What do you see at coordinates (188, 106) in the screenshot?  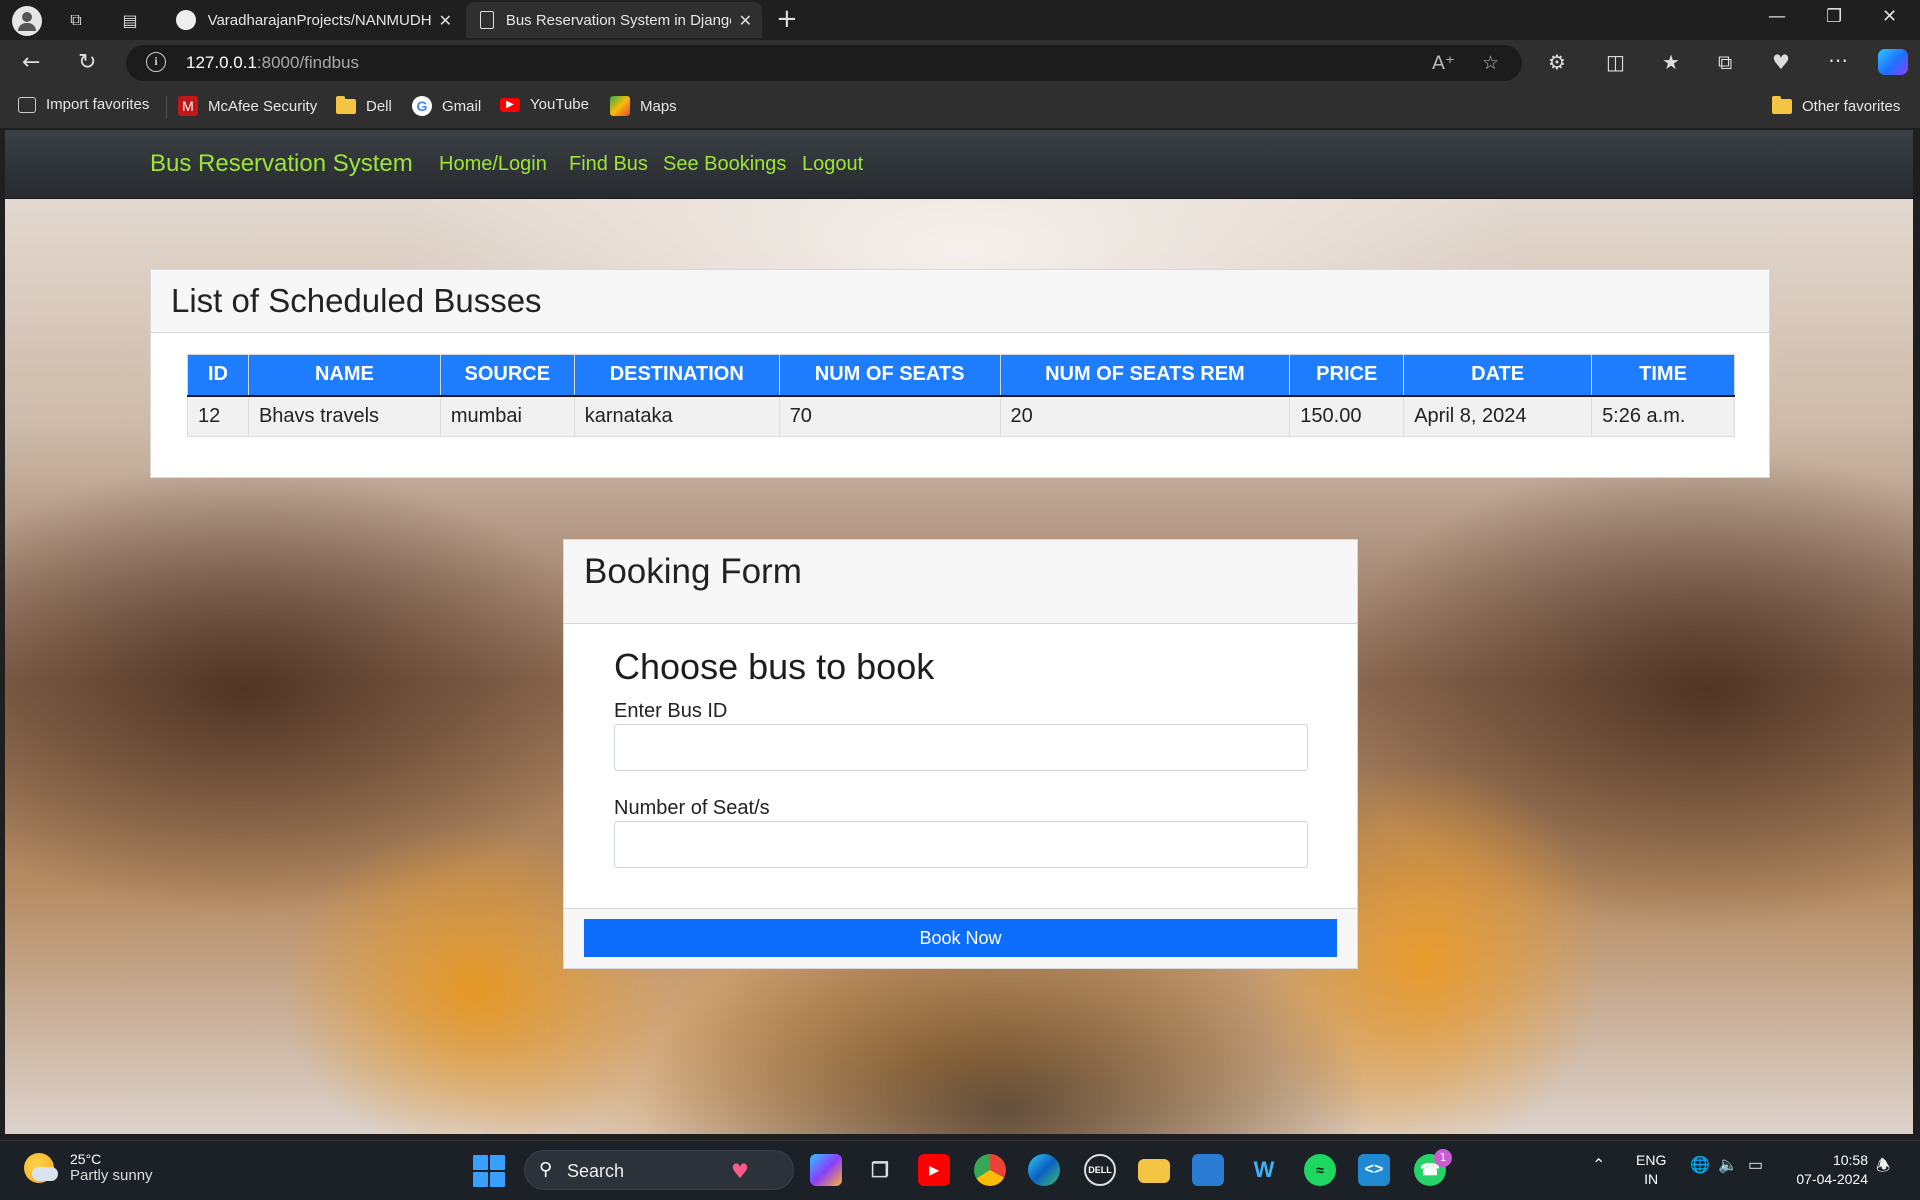 I see `mcafee-icon: M` at bounding box center [188, 106].